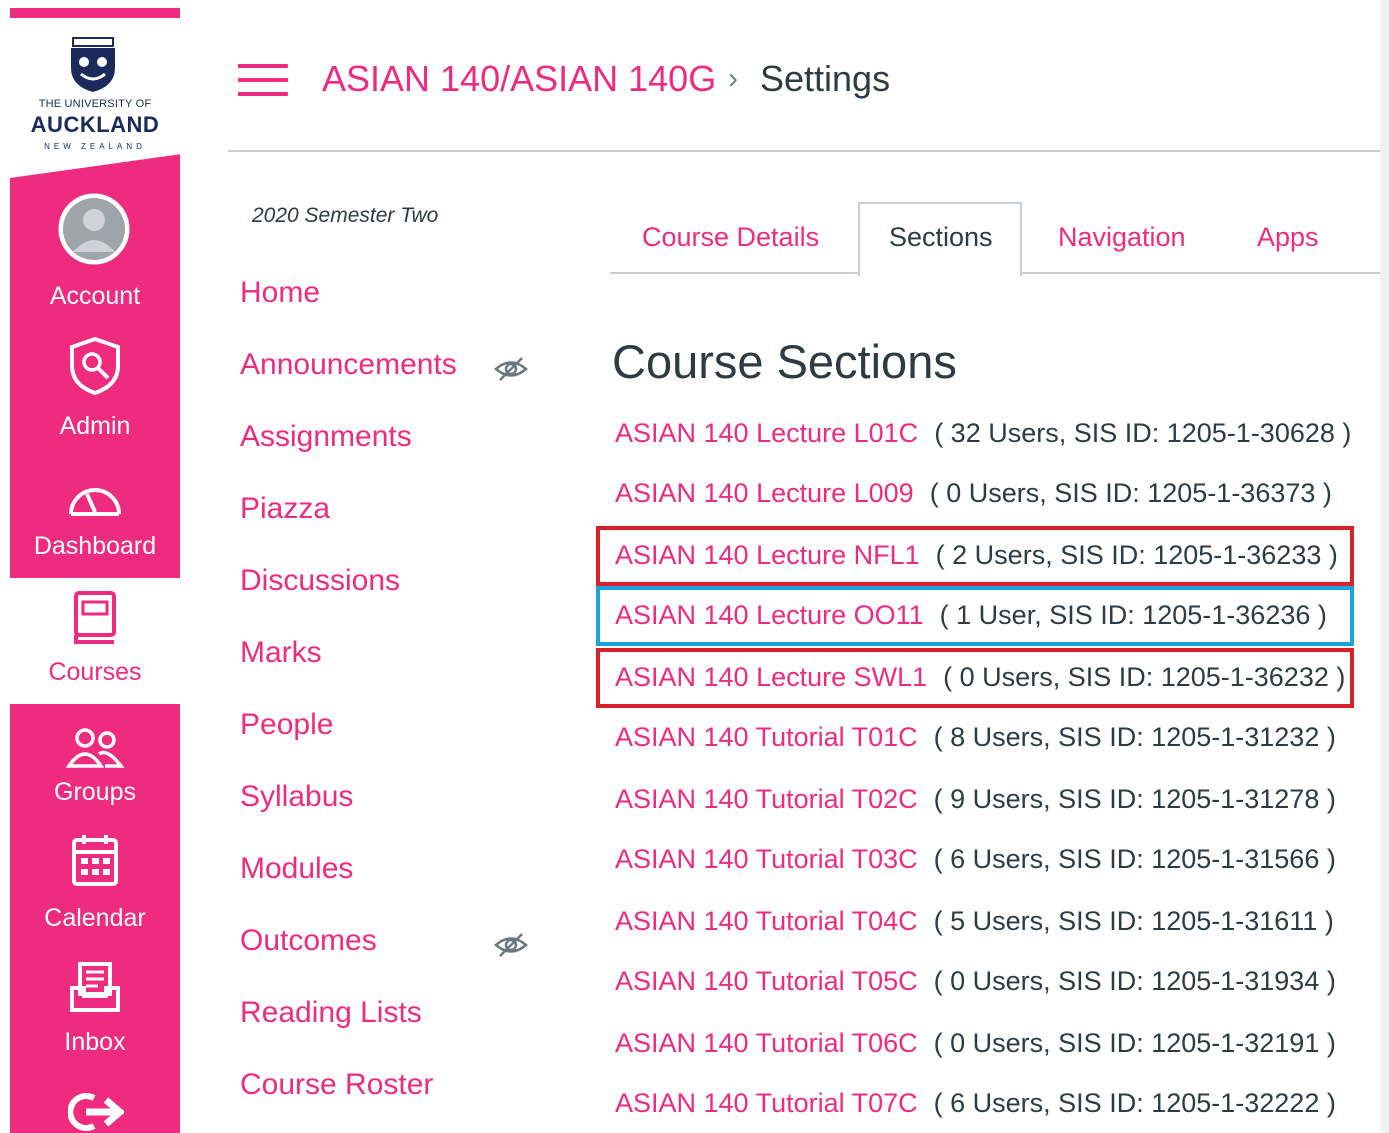  I want to click on section-link: ASIAN 140 Lecture L009, so click(764, 493).